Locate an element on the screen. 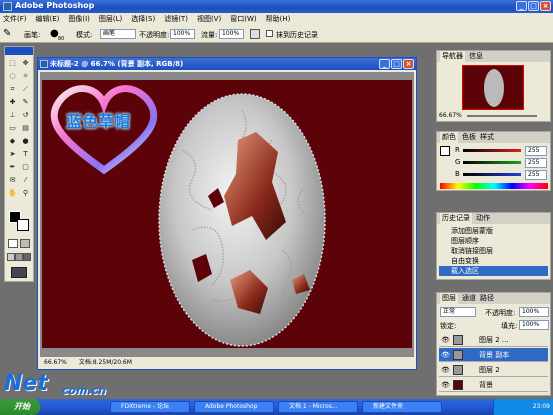  color-spectrum-bar is located at coordinates (494, 186).